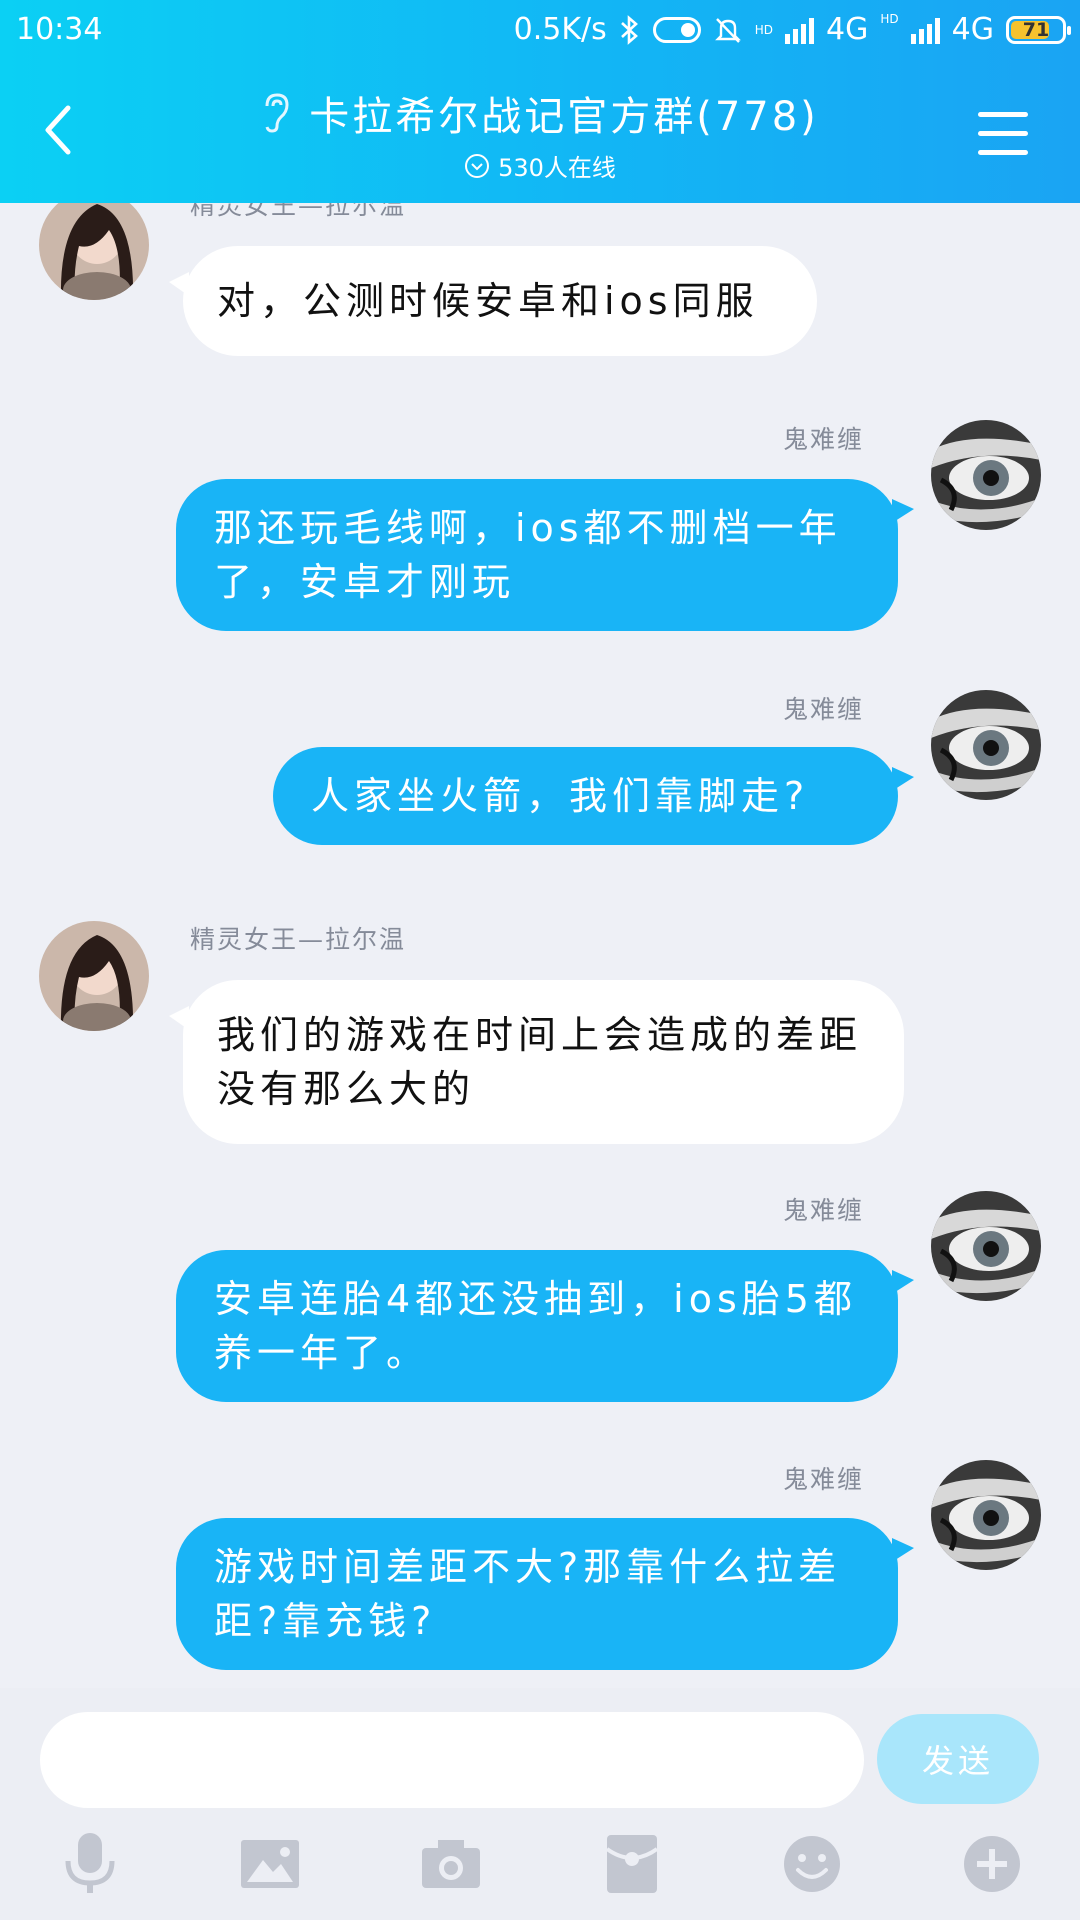 This screenshot has width=1080, height=1920. Describe the element at coordinates (629, 29) in the screenshot. I see `bluetooth-icon` at that location.